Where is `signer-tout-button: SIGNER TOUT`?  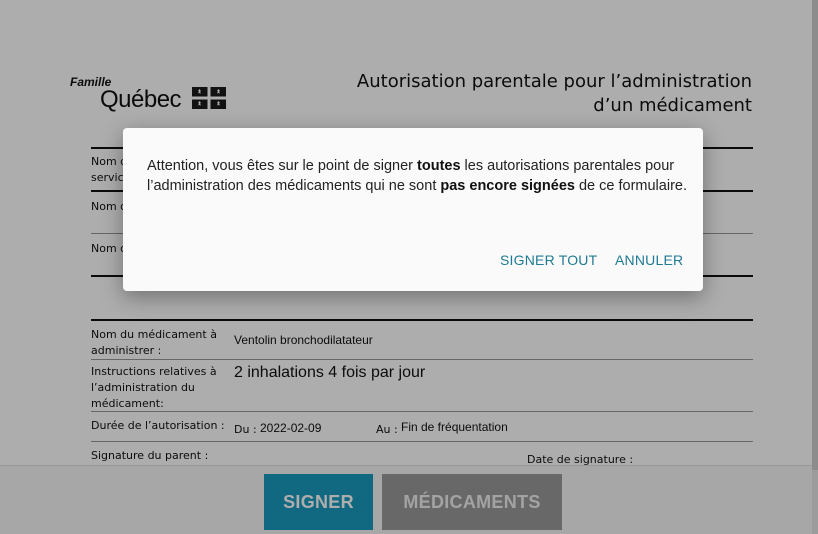
signer-tout-button: SIGNER TOUT is located at coordinates (548, 260).